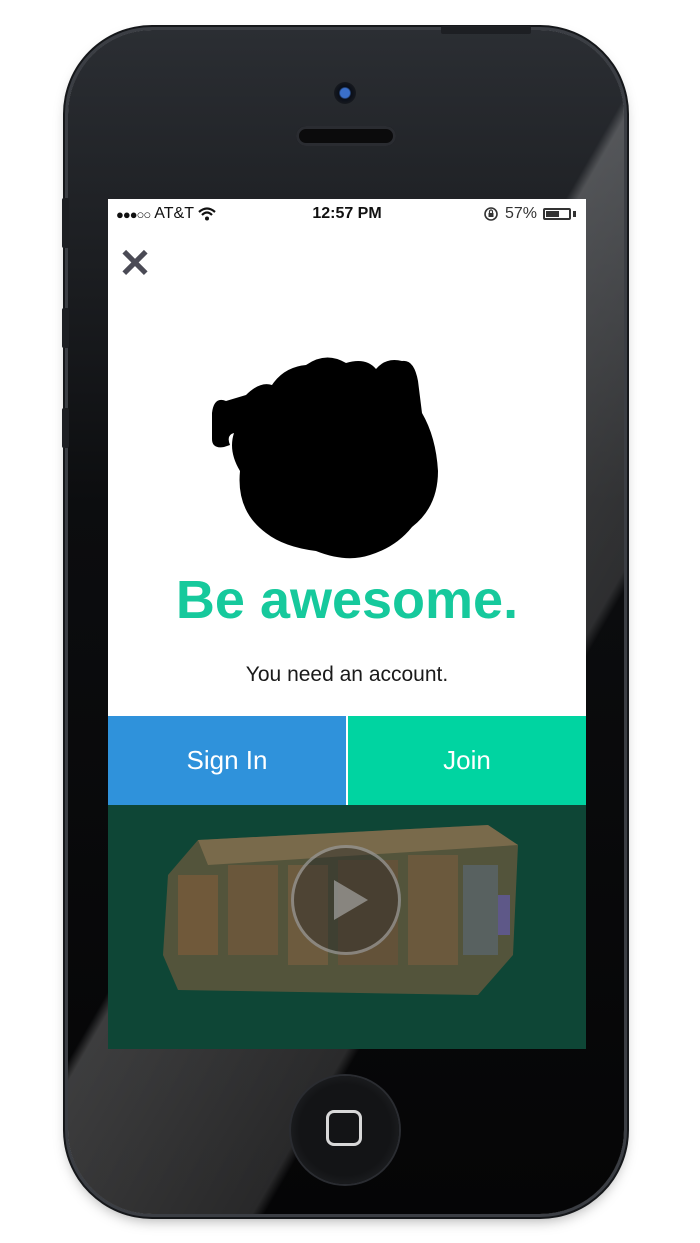 The width and height of the screenshot is (700, 1243). What do you see at coordinates (486, 30) in the screenshot?
I see `power-button` at bounding box center [486, 30].